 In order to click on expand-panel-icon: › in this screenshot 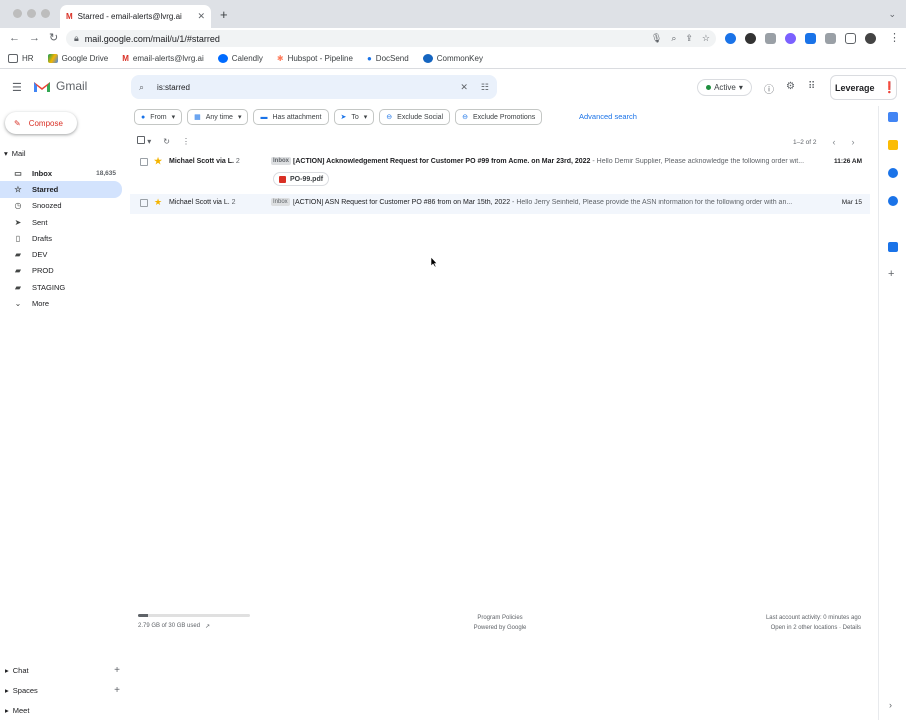, I will do `click(890, 705)`.